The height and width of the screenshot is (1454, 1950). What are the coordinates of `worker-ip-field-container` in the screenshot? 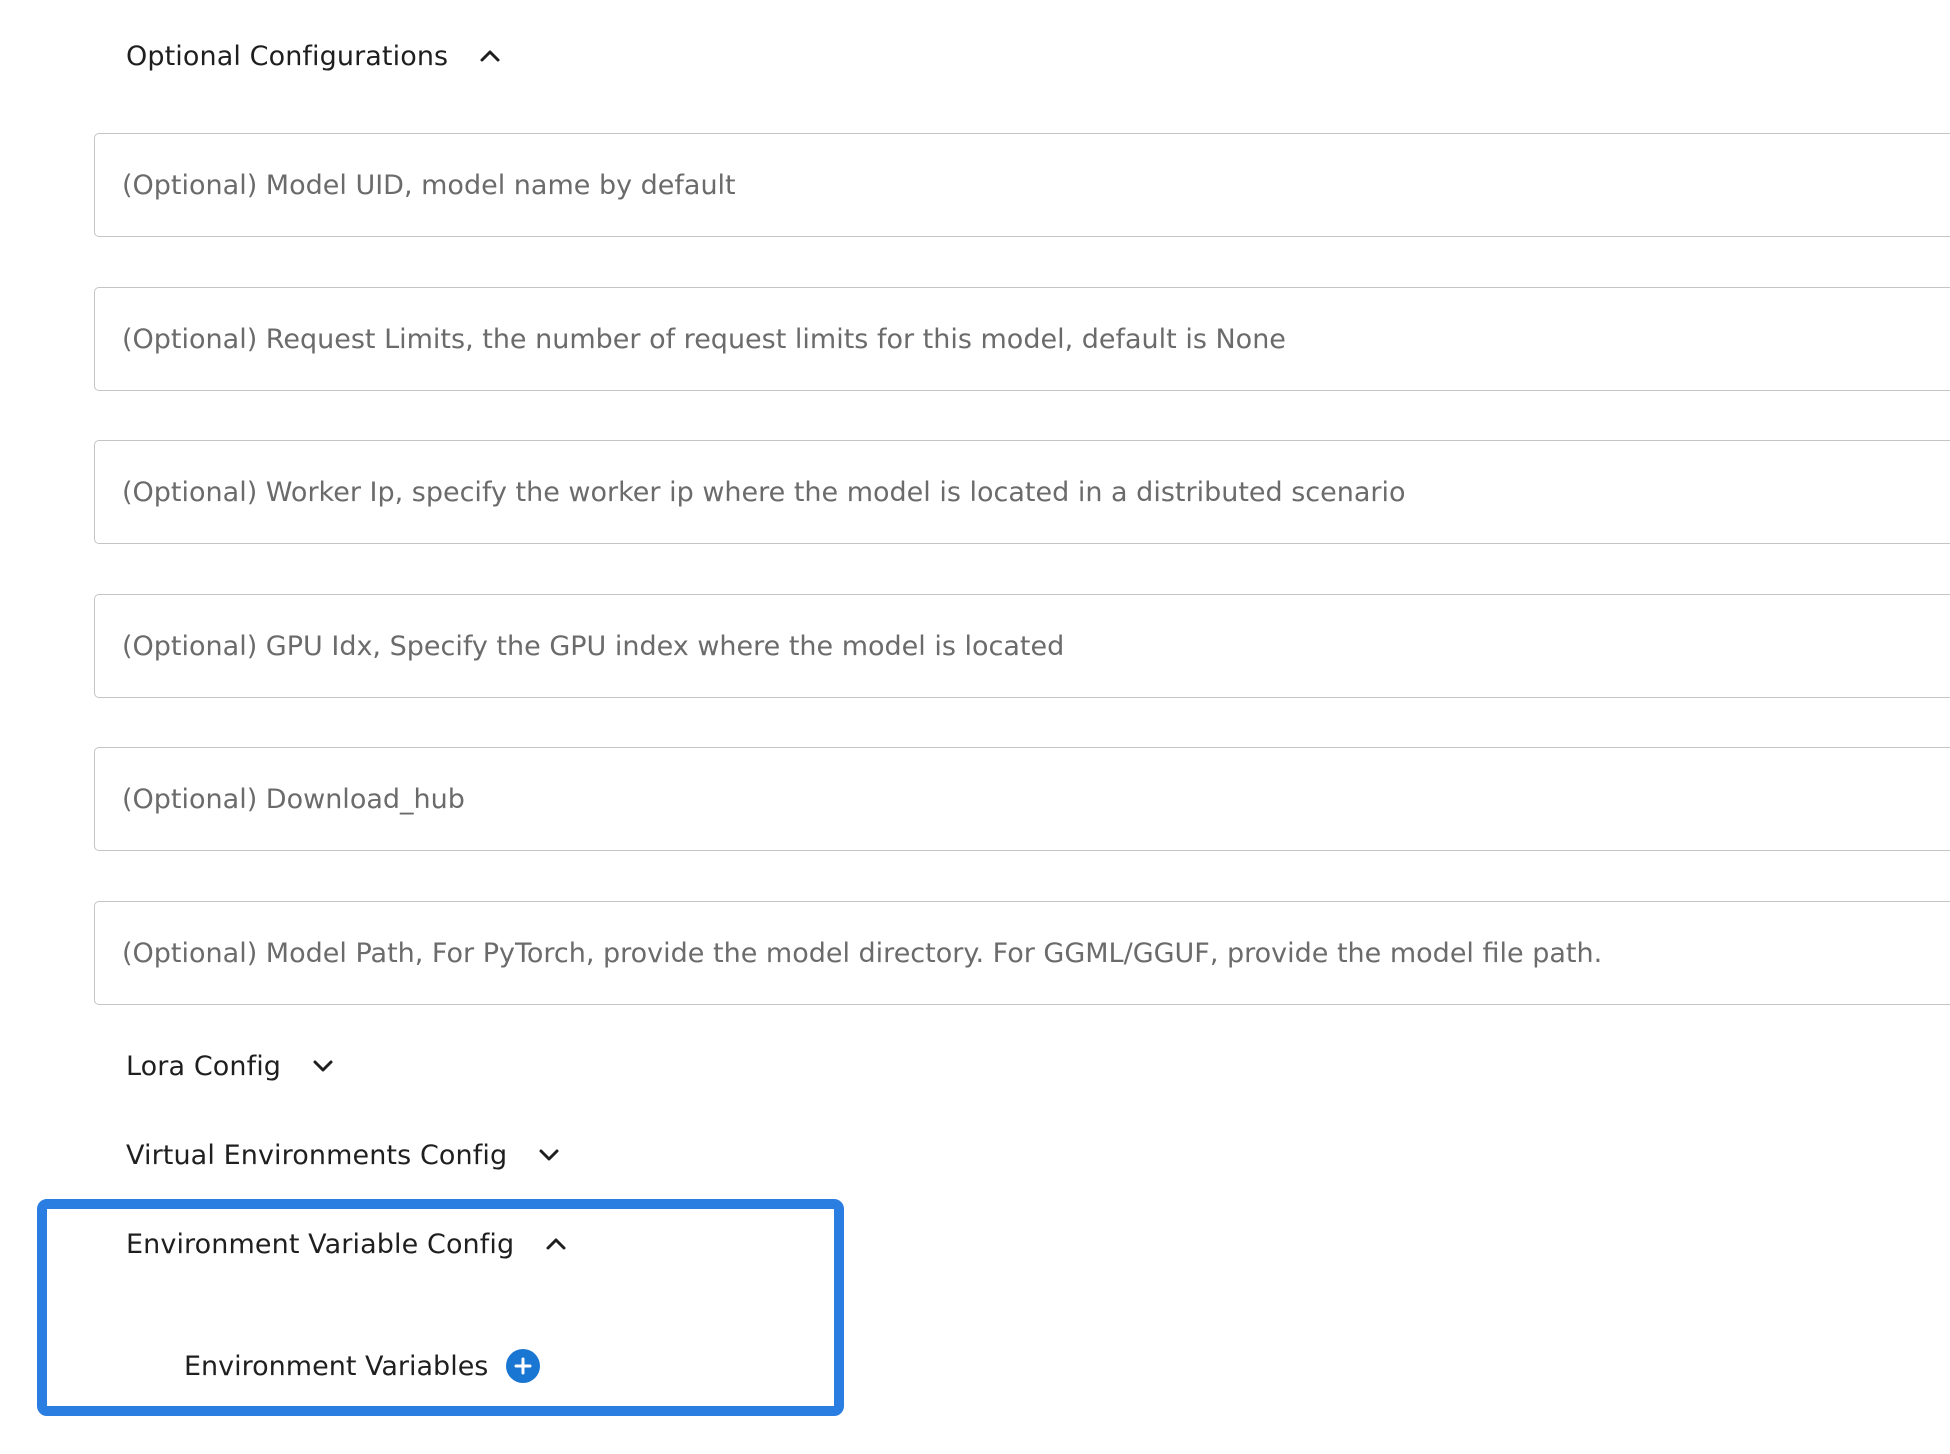 It's located at (1022, 492).